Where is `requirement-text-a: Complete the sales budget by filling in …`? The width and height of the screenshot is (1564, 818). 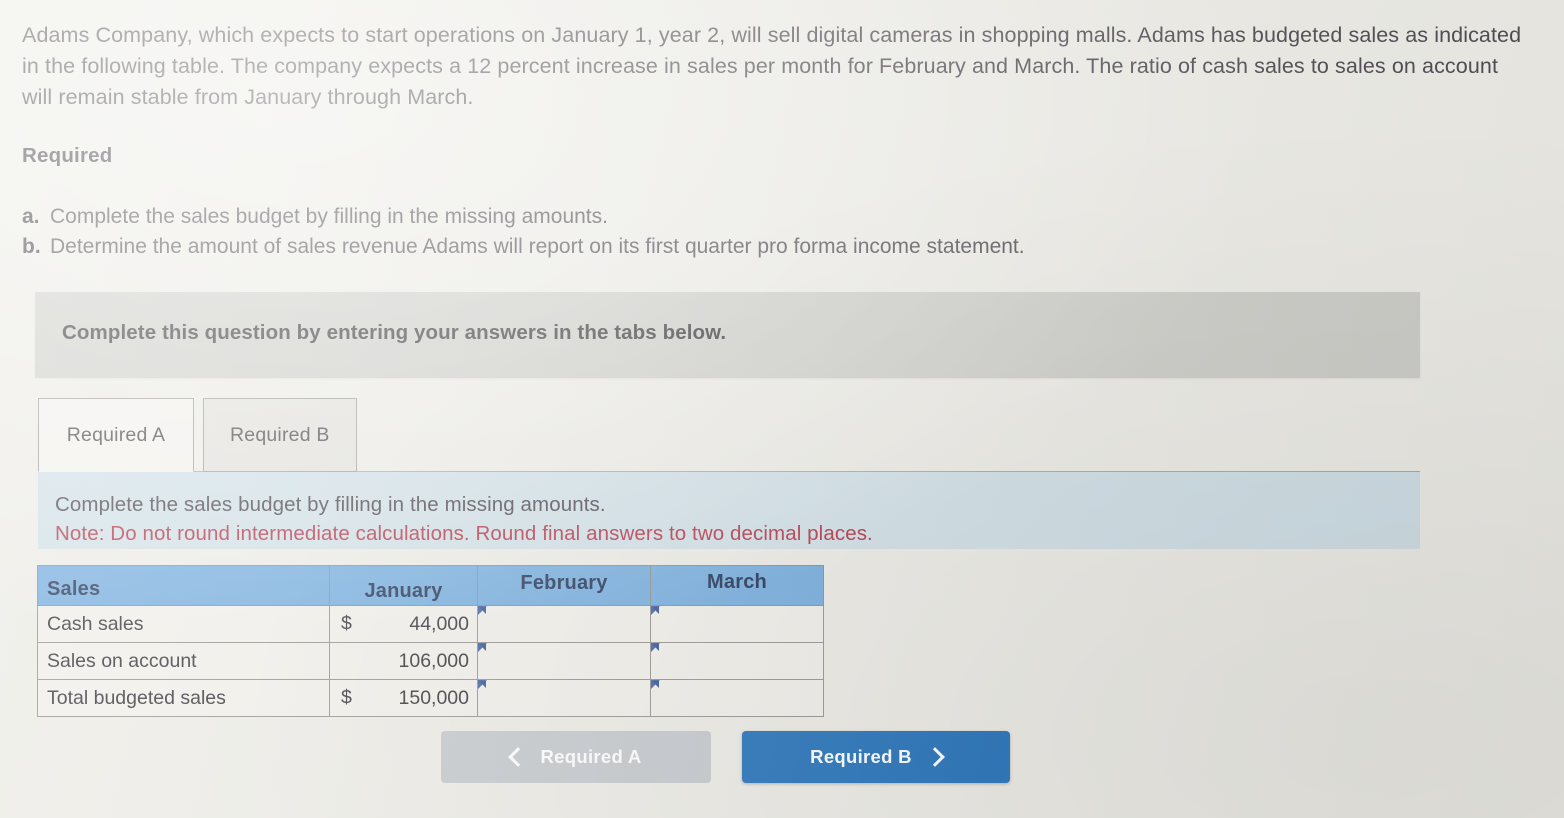
requirement-text-a: Complete the sales budget by filling in … is located at coordinates (329, 216).